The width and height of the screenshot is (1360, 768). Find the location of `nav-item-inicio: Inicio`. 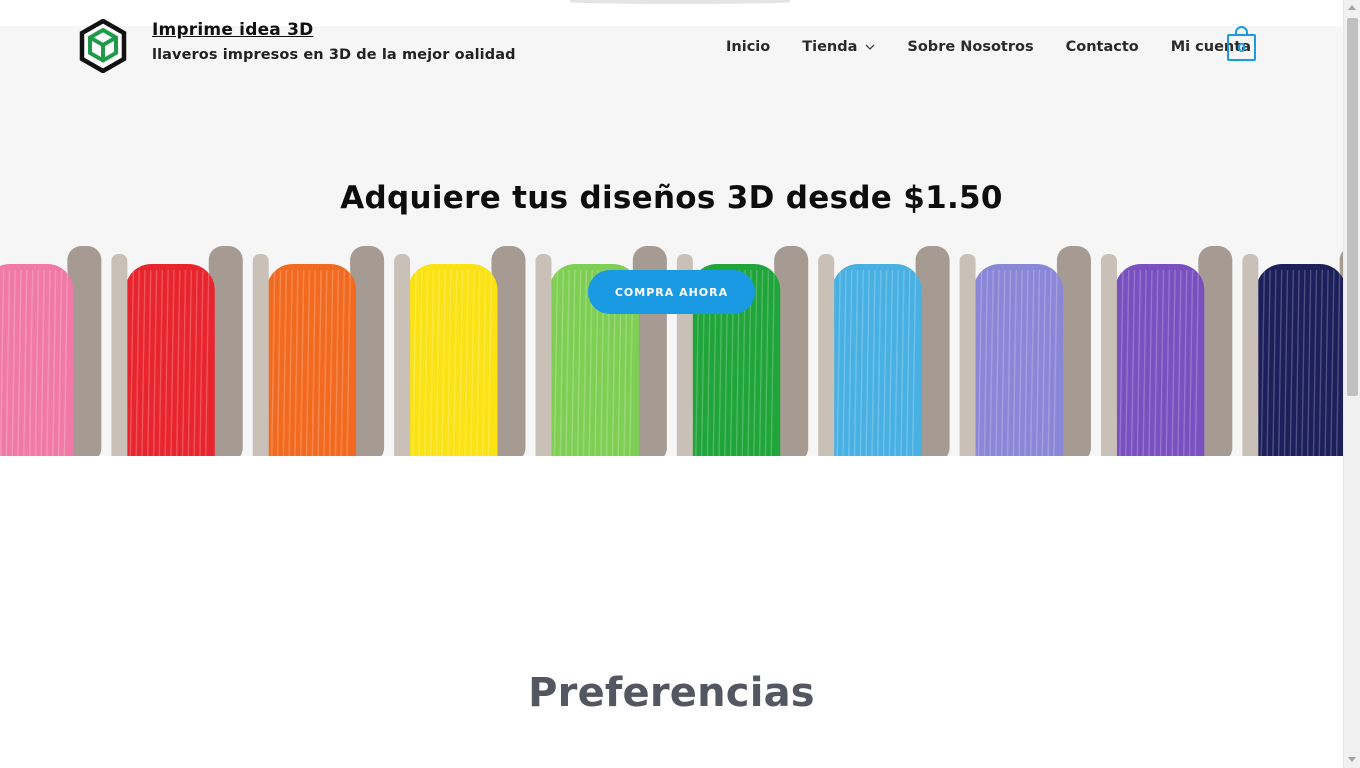

nav-item-inicio: Inicio is located at coordinates (748, 47).